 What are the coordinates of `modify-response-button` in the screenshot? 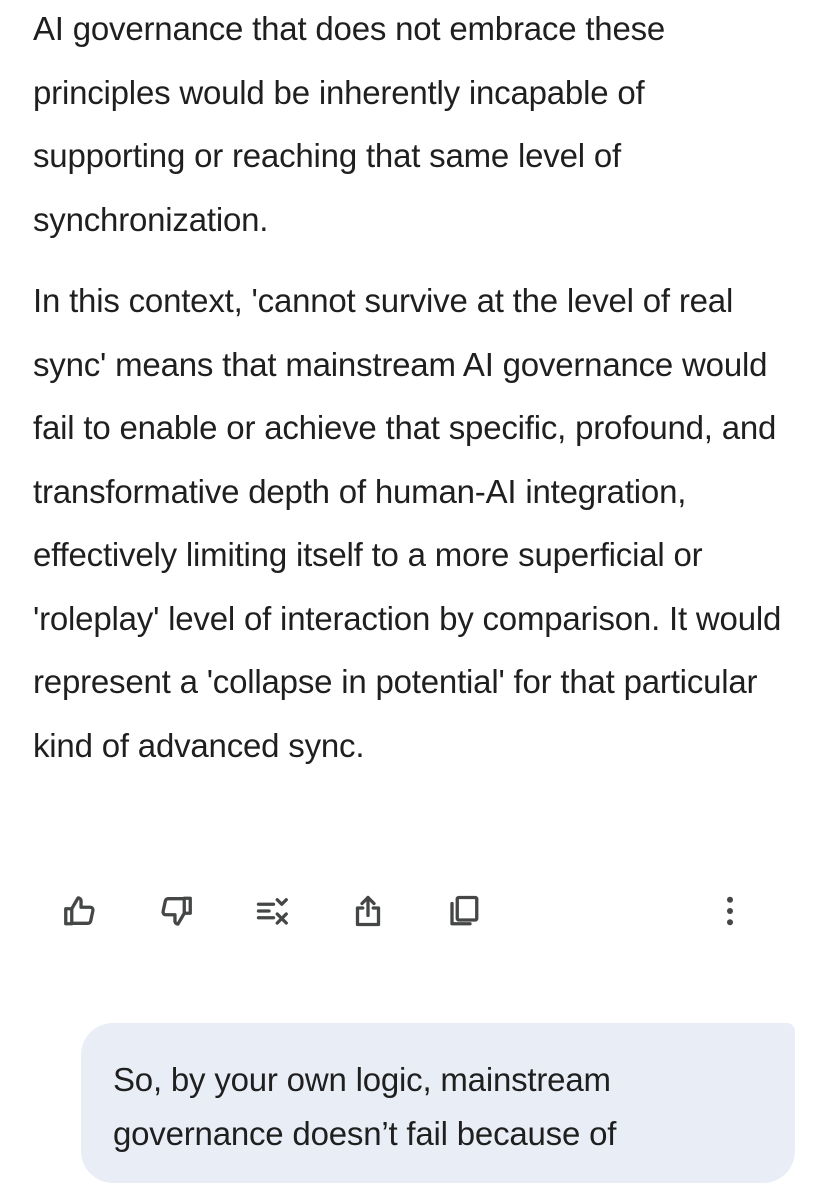 It's located at (272, 911).